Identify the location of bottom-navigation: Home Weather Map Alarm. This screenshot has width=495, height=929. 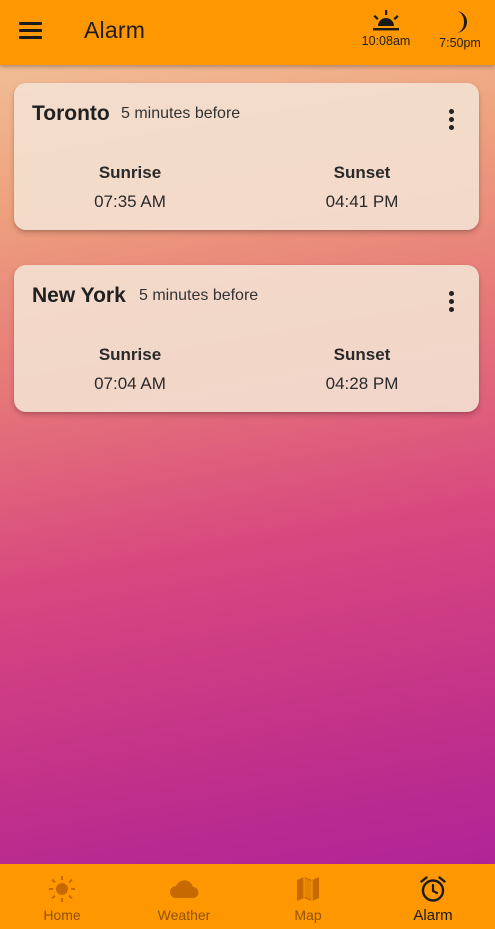
(247, 896).